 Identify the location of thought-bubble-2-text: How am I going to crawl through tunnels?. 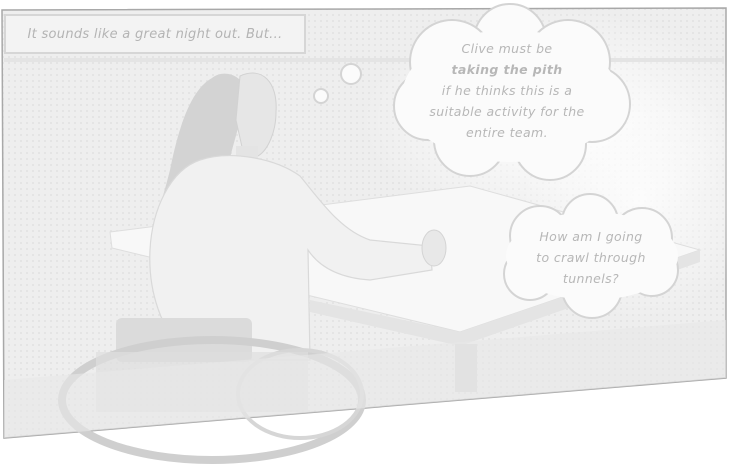
(591, 257).